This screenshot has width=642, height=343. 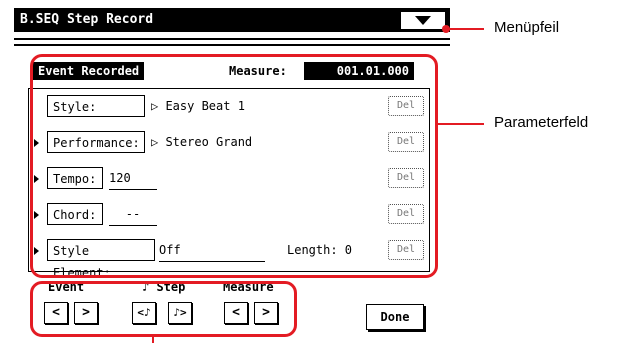 What do you see at coordinates (460, 124) in the screenshot?
I see `callout-line-params` at bounding box center [460, 124].